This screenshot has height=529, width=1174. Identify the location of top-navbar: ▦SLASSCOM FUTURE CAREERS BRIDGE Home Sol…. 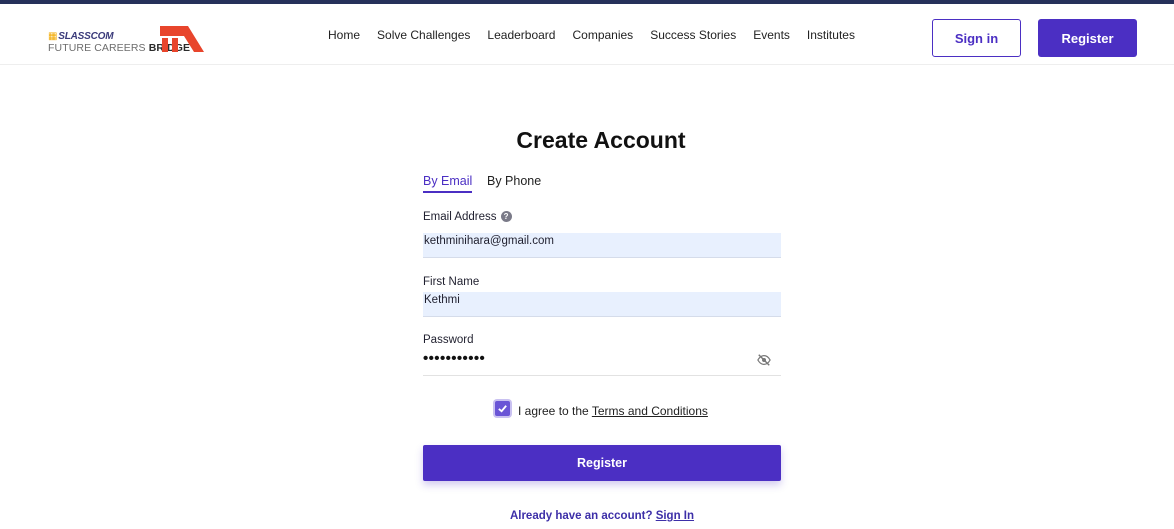
(587, 34).